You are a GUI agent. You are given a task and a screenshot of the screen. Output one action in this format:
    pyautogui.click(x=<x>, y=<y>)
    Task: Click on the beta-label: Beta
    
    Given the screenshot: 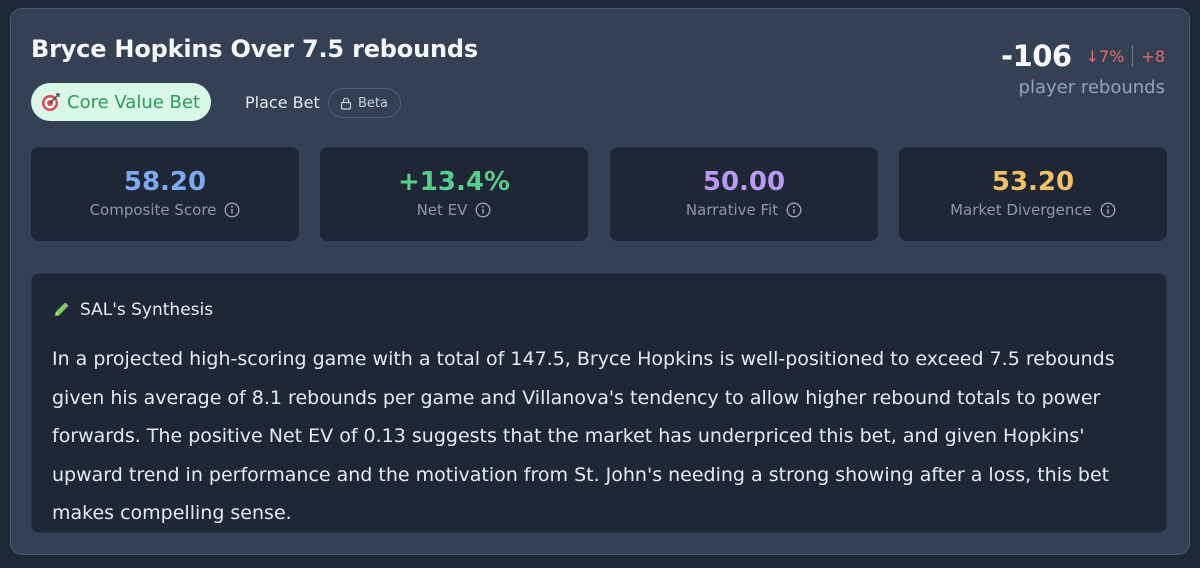 What is the action you would take?
    pyautogui.click(x=373, y=103)
    